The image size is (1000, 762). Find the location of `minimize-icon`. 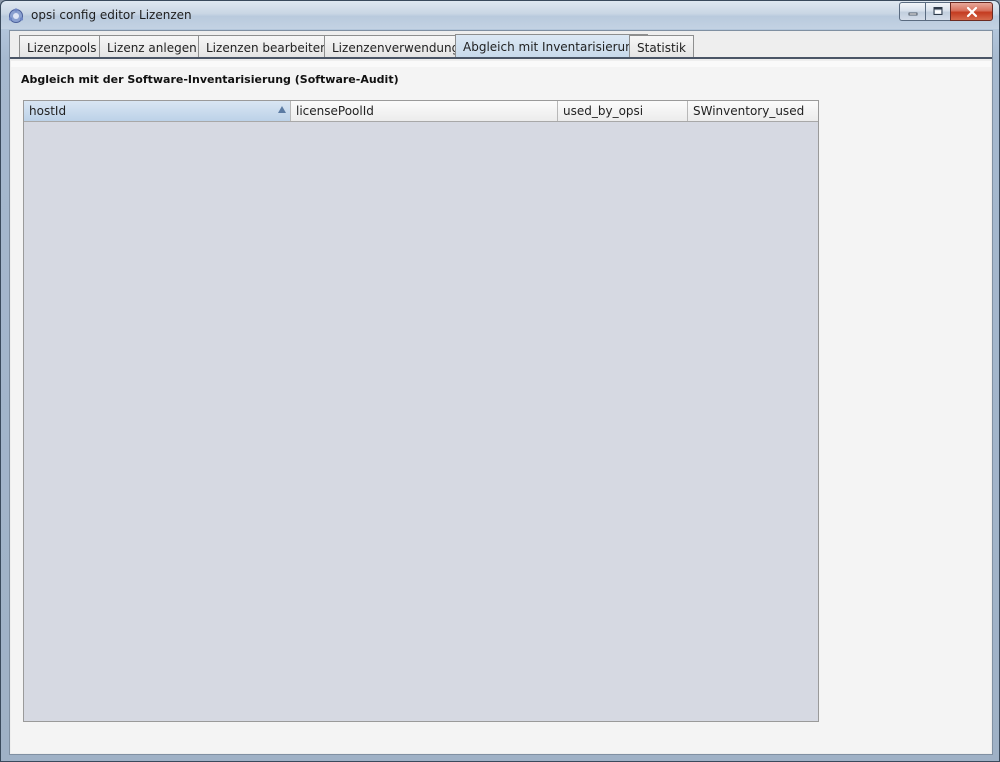

minimize-icon is located at coordinates (912, 13).